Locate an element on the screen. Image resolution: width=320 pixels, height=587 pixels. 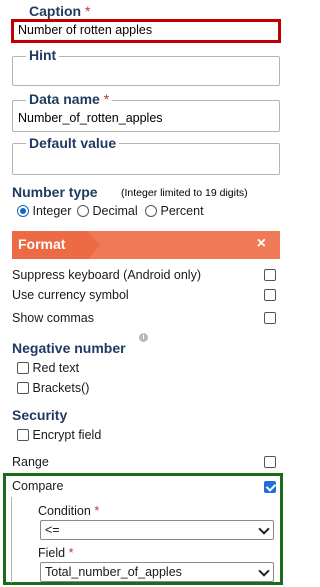
caption-label: Caption * is located at coordinates (60, 11).